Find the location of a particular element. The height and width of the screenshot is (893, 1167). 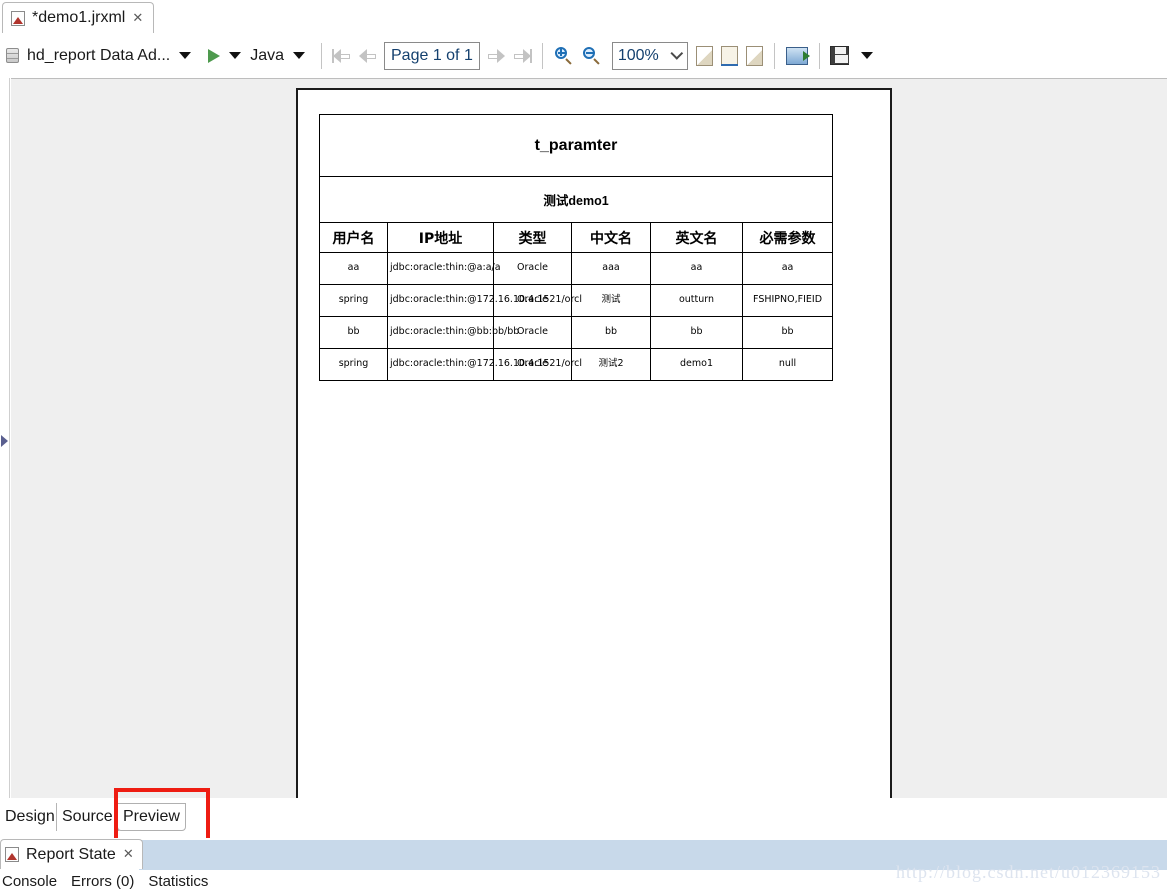

collapsed-left-panel is located at coordinates (5, 438).